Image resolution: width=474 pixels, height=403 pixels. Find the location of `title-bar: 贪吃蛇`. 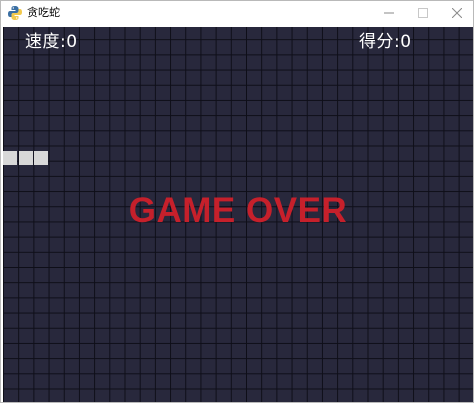

title-bar: 贪吃蛇 is located at coordinates (237, 13).